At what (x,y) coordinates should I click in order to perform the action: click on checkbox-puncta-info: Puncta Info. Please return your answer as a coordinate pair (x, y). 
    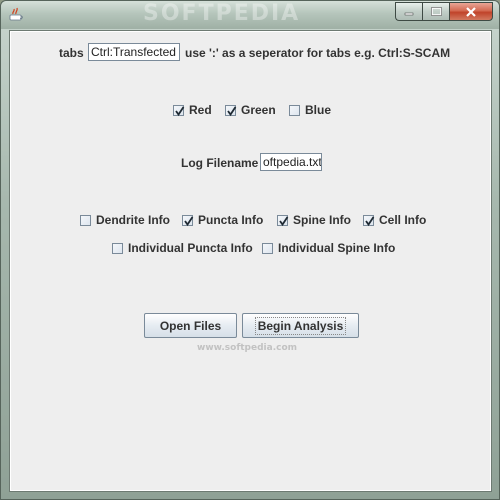
    Looking at the image, I should click on (222, 220).